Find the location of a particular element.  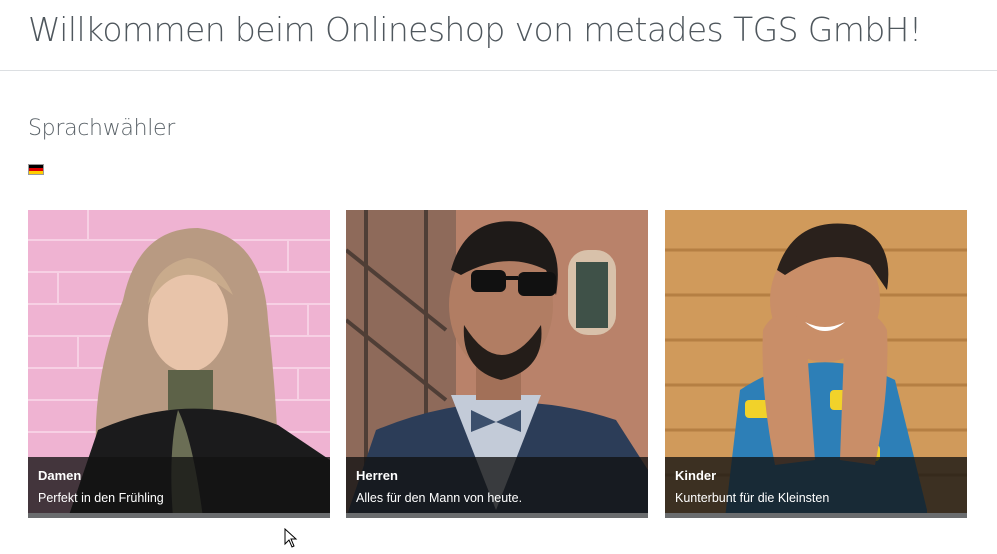

german-flag-icon is located at coordinates (36, 169).